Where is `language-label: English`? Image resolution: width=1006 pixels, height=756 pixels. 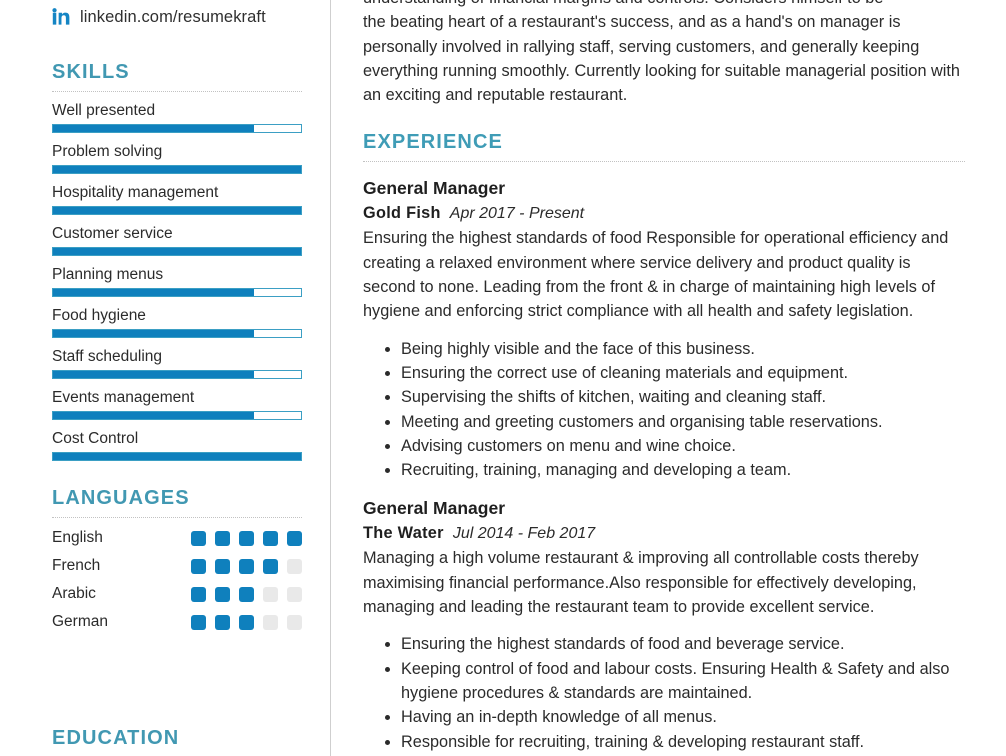
language-label: English is located at coordinates (77, 537).